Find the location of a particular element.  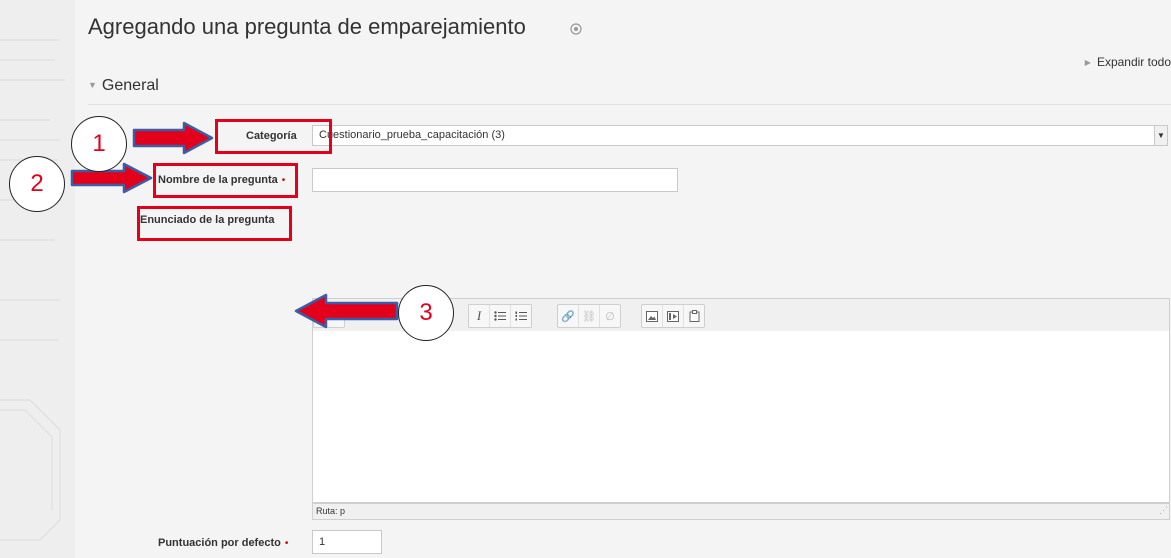

resize-grip-icon: ⋰ is located at coordinates (1163, 510).